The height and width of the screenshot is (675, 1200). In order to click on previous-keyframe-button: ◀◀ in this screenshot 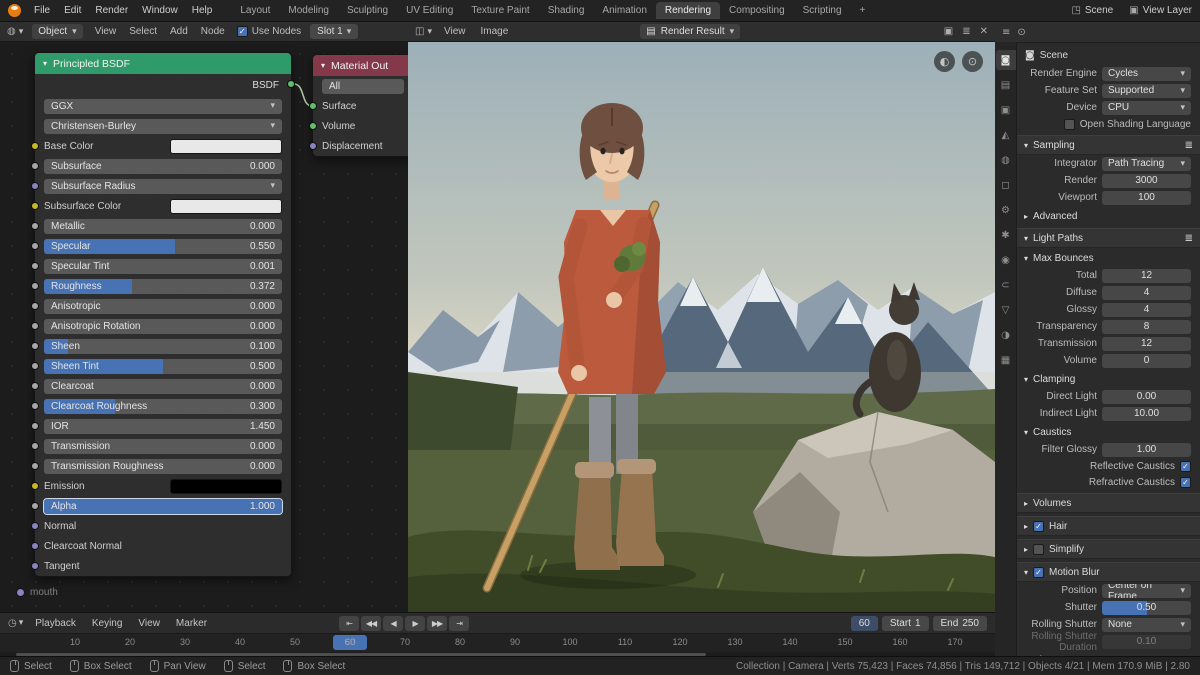, I will do `click(371, 623)`.